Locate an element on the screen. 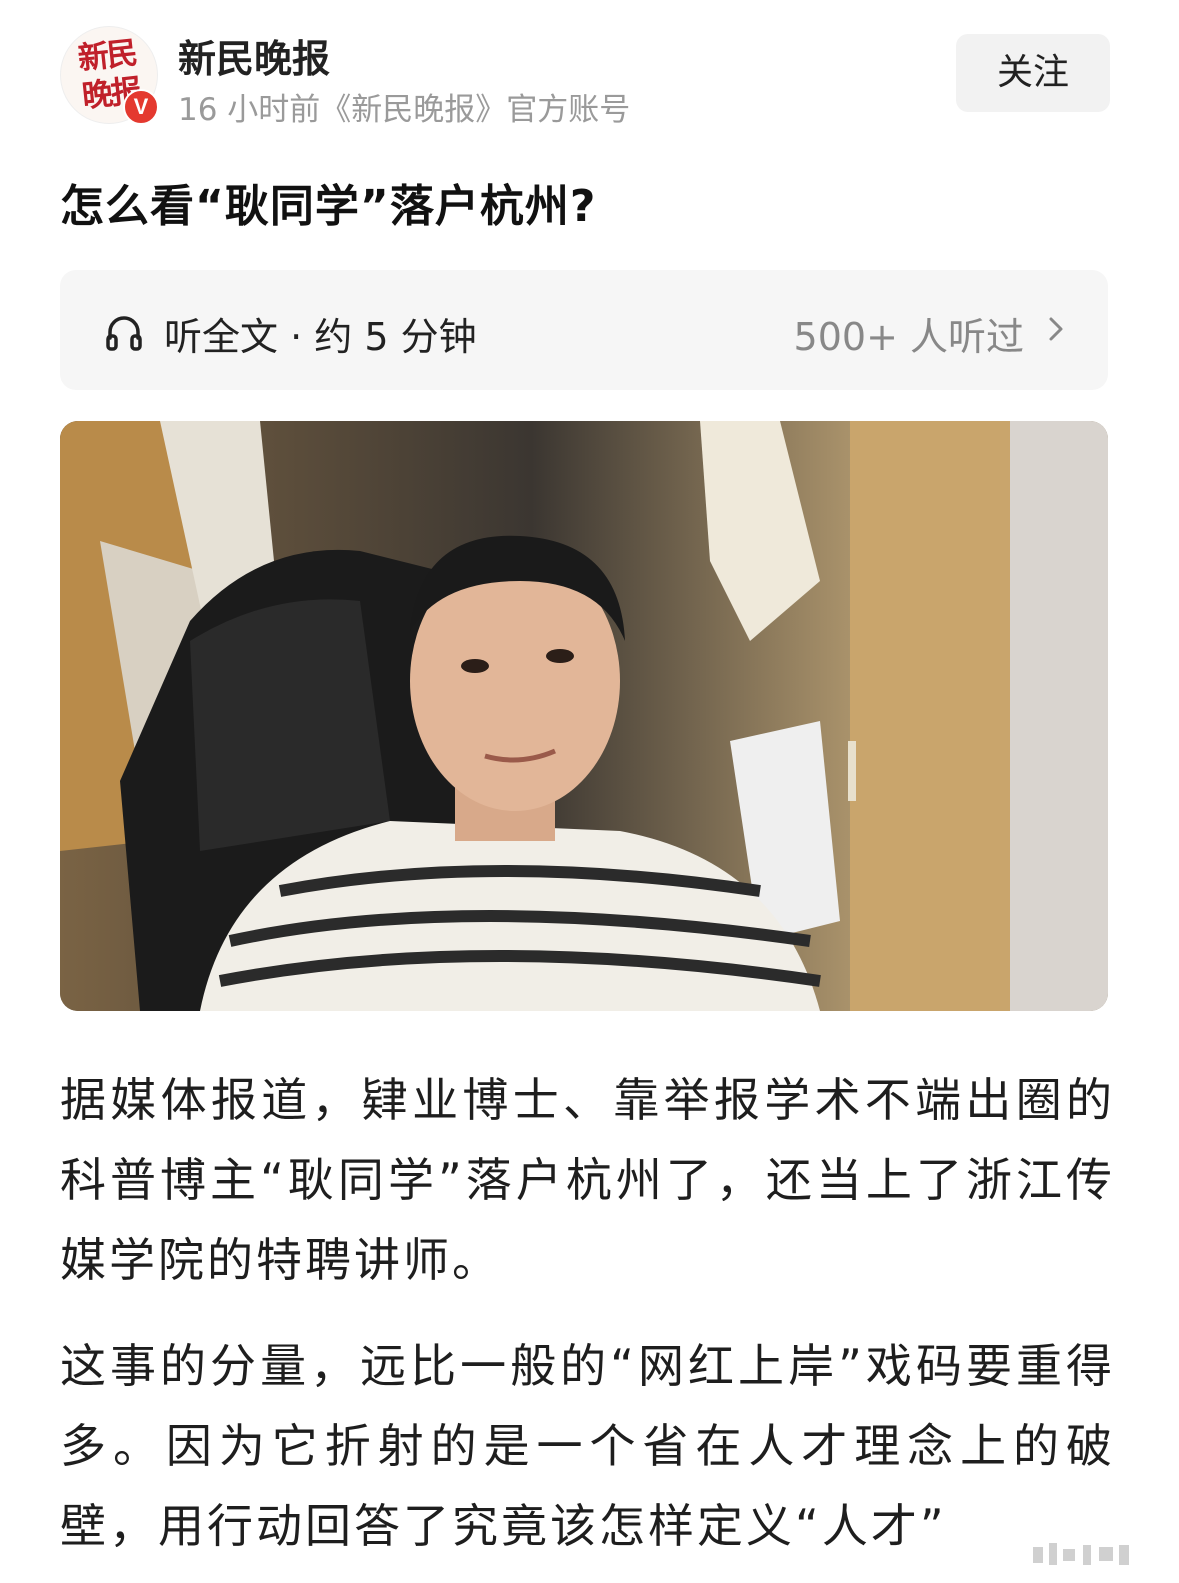  listen-full-text-bar: 听全文 · 约 5 分钟 500+ 人听过 is located at coordinates (584, 330).